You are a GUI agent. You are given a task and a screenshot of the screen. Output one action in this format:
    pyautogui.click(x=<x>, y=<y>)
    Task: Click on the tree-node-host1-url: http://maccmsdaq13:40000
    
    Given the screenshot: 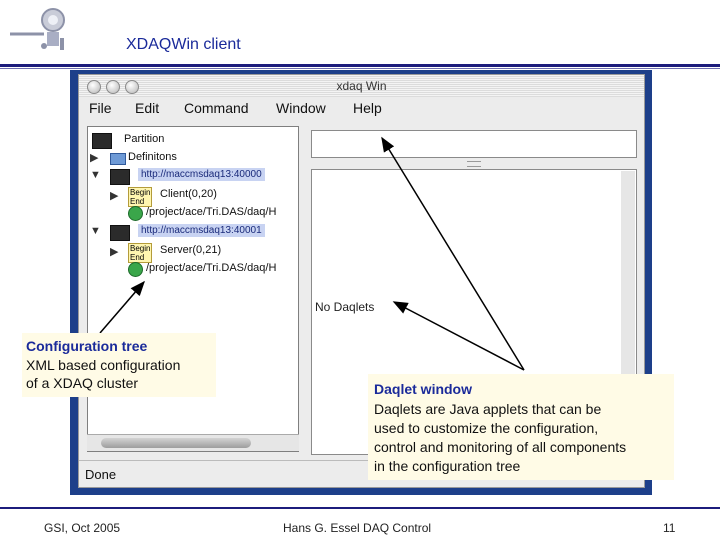 What is the action you would take?
    pyautogui.click(x=201, y=174)
    